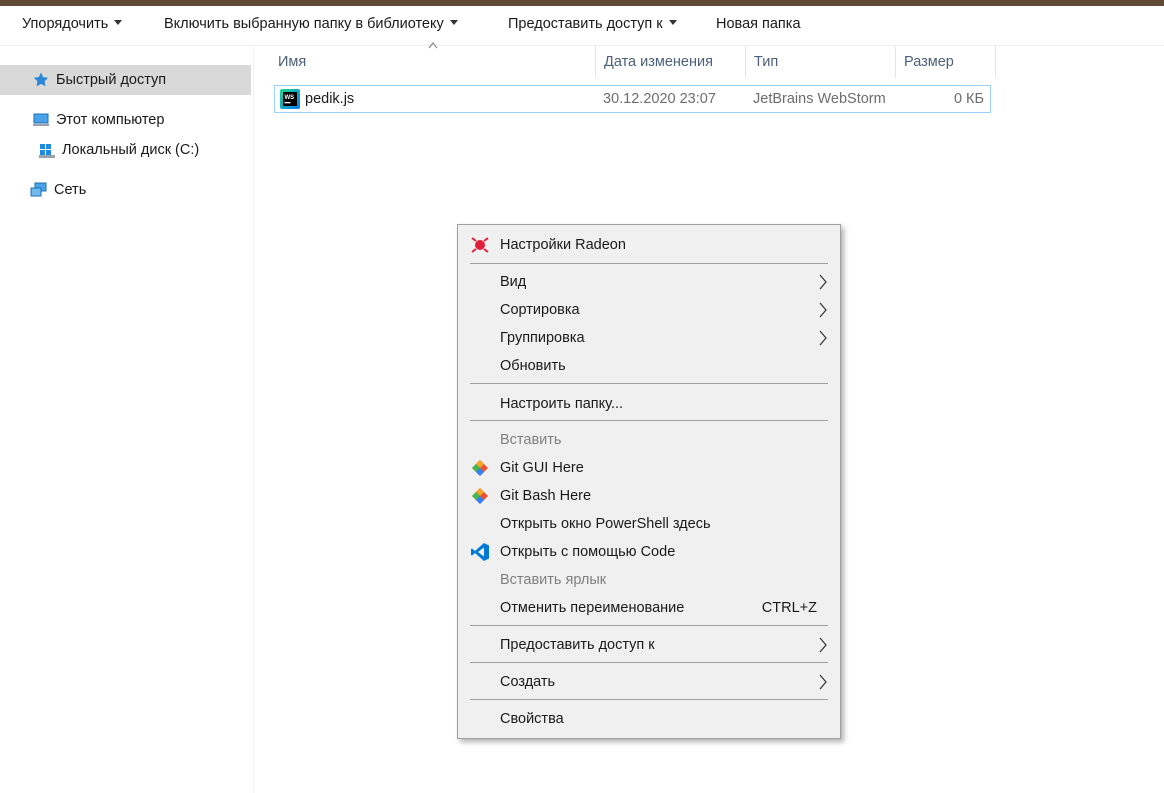 The image size is (1164, 793). Describe the element at coordinates (659, 99) in the screenshot. I see `file-date: 30.12.2020 23:07` at that location.